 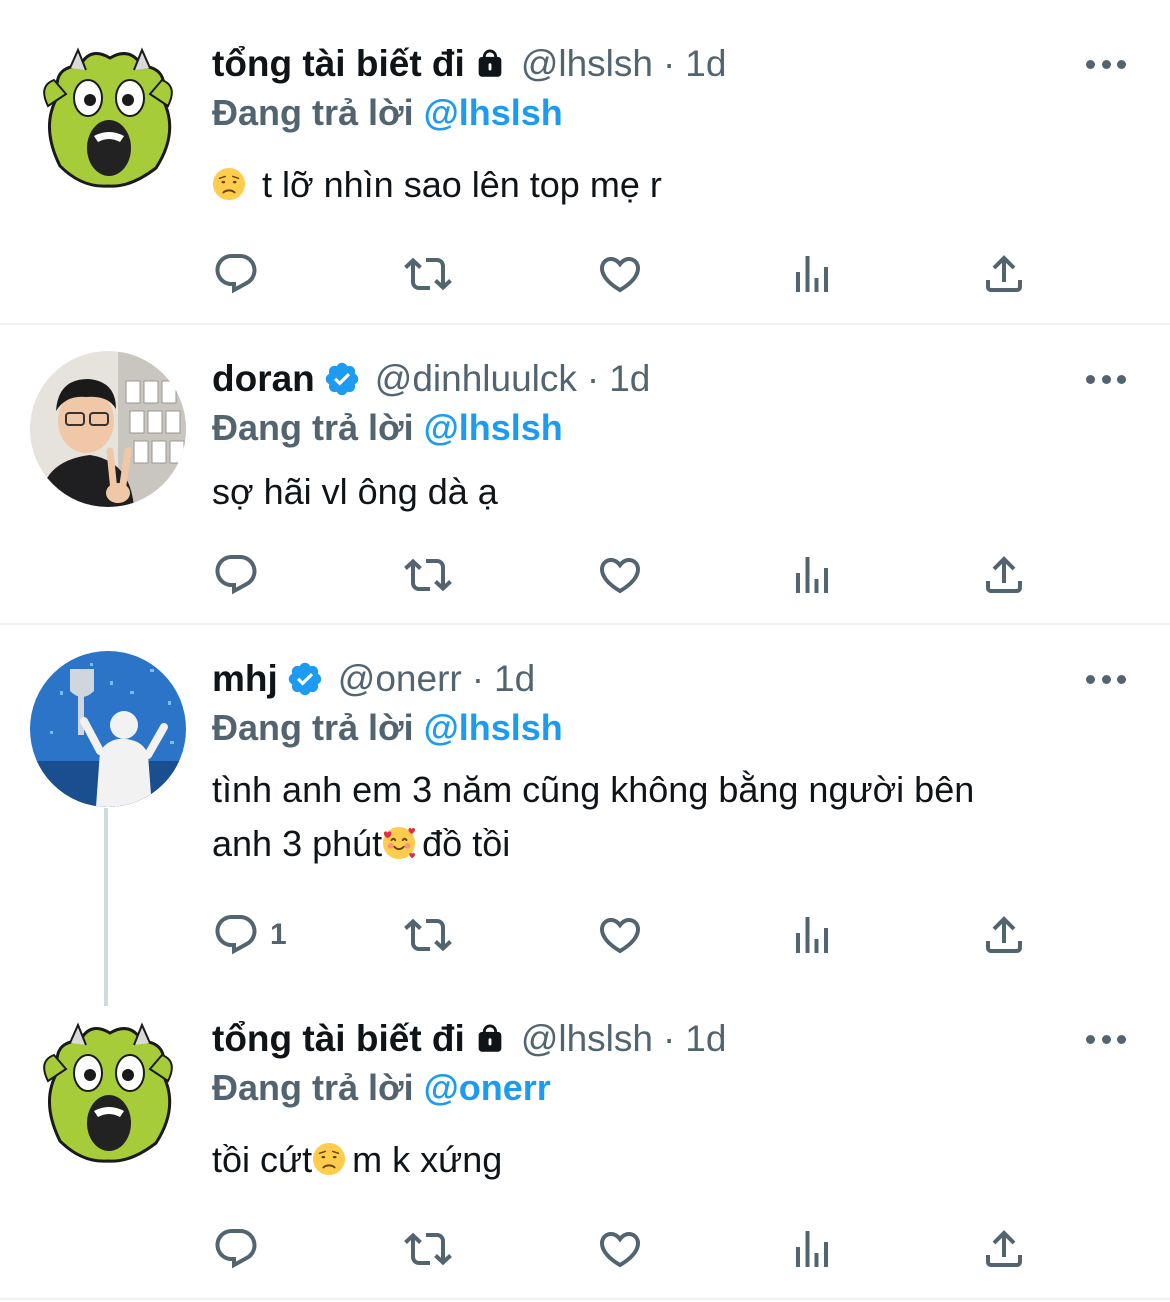 I want to click on tweet-text-line-2: anh 3 phút đồ tồi, so click(x=662, y=844).